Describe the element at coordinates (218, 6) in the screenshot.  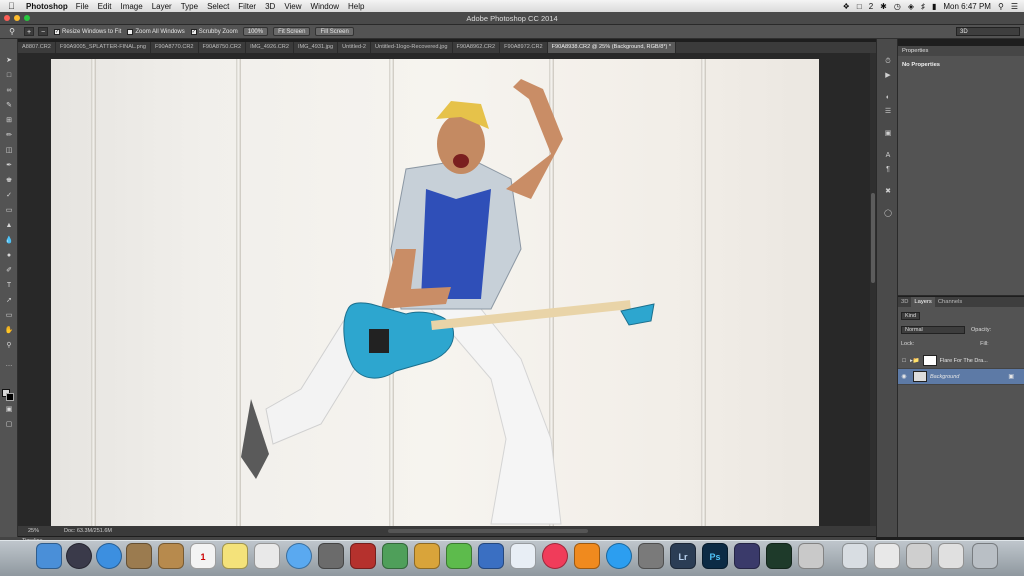
I see `menu-select: Select` at that location.